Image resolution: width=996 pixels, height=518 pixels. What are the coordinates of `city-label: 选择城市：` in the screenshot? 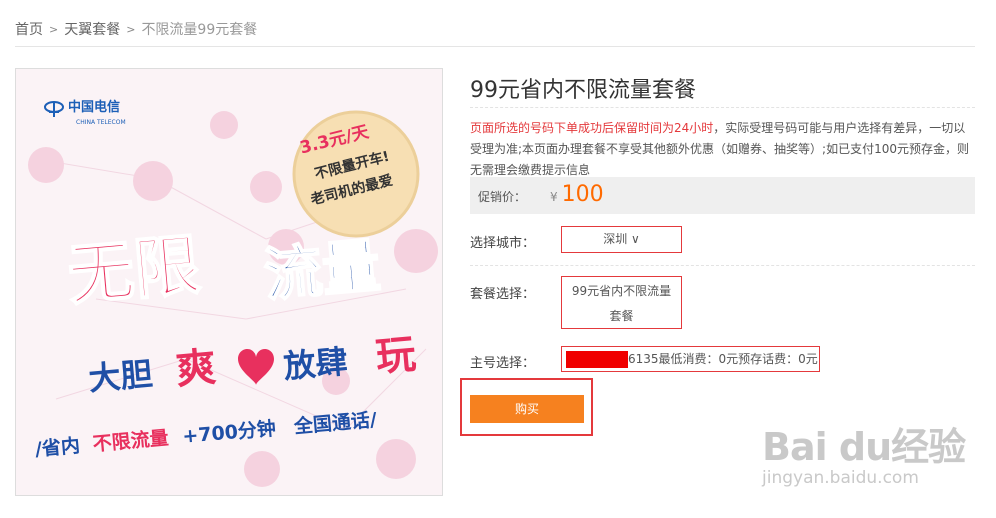 It's located at (503, 243).